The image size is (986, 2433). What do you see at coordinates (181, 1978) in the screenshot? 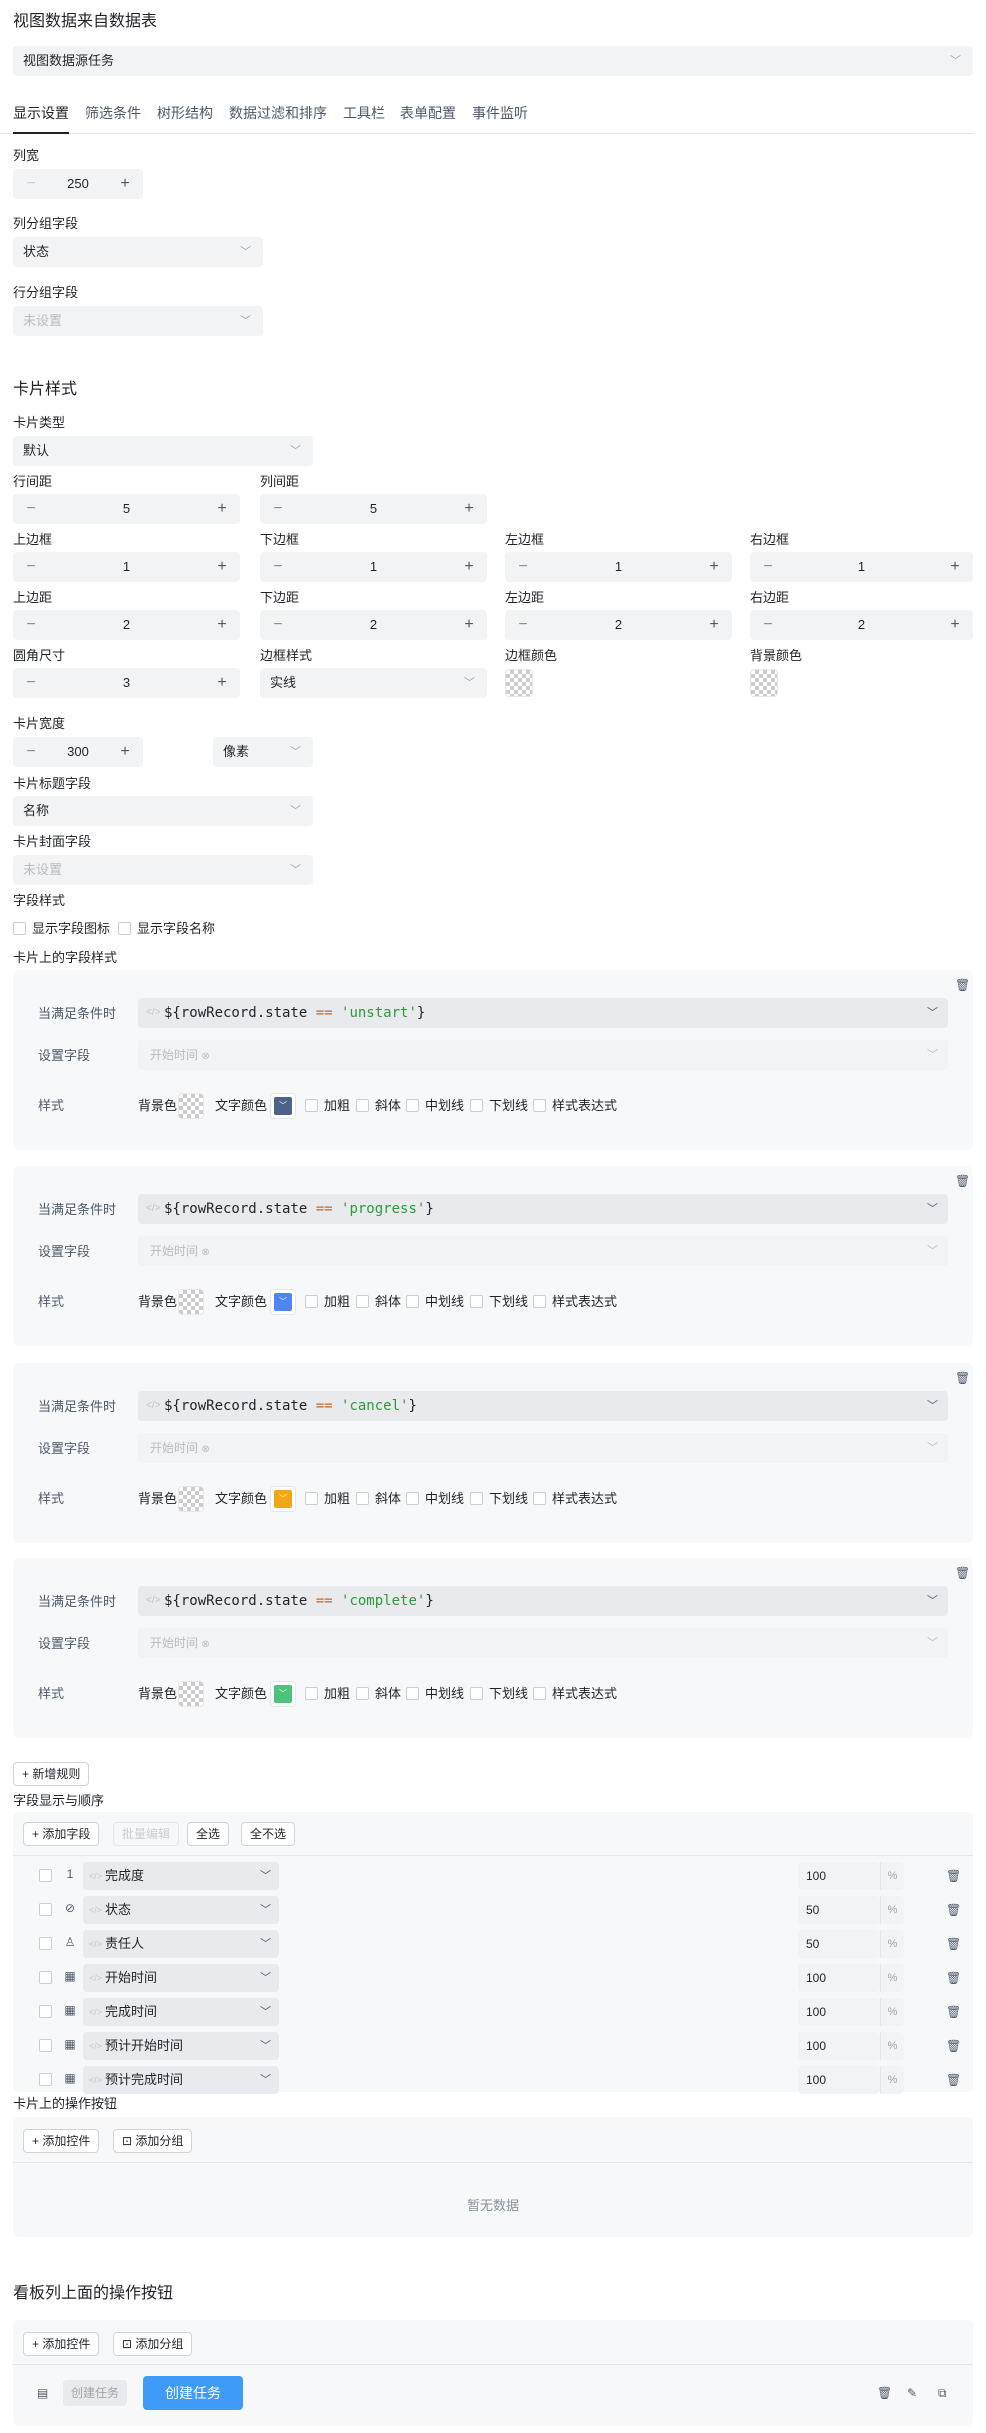
I see `field-select: </> 开始时间 ﹀` at bounding box center [181, 1978].